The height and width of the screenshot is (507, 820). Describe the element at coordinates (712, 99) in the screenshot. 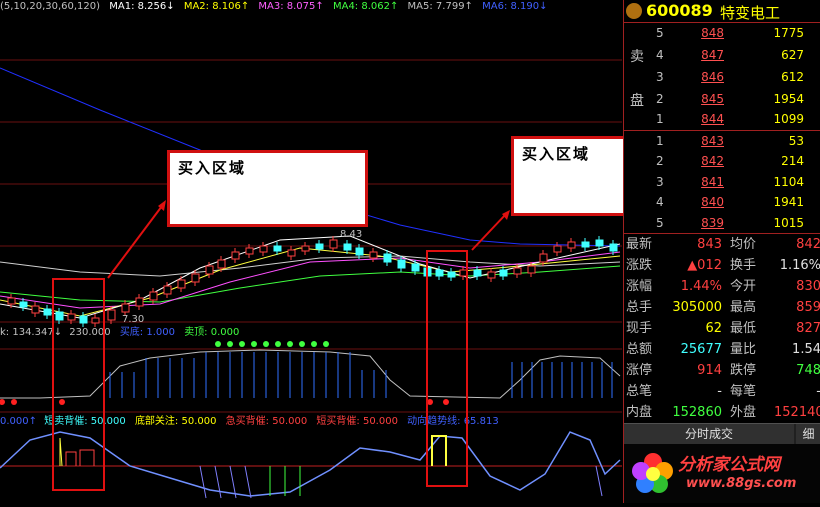

I see `ob-price: 845` at that location.